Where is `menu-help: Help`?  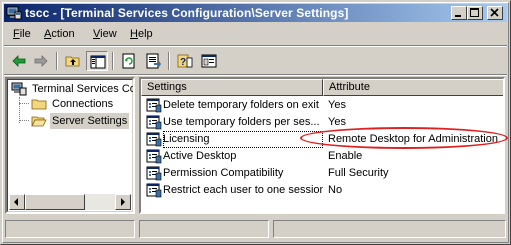
menu-help: Help is located at coordinates (141, 34).